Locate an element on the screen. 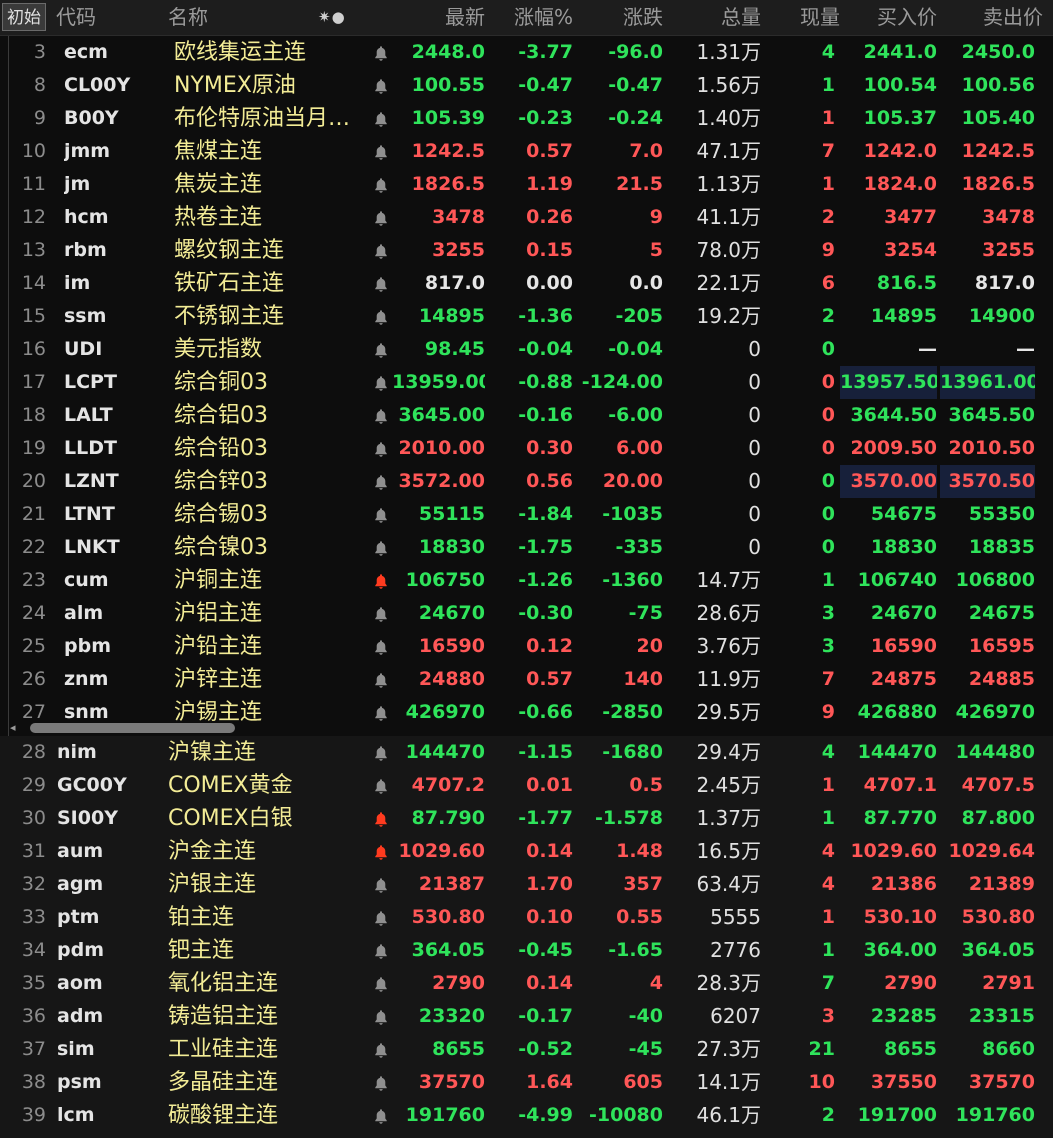 This screenshot has height=1138, width=1053. change-percent: 0.56 is located at coordinates (549, 481).